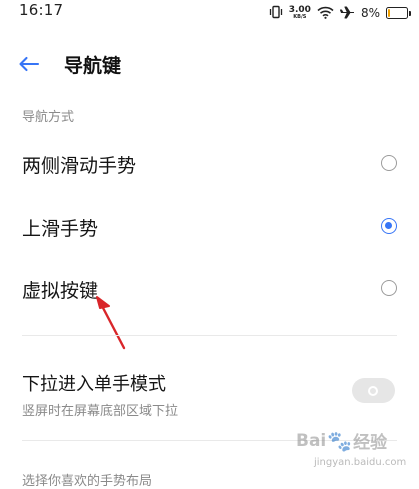 The width and height of the screenshot is (419, 489). I want to click on toggle-knob, so click(373, 390).